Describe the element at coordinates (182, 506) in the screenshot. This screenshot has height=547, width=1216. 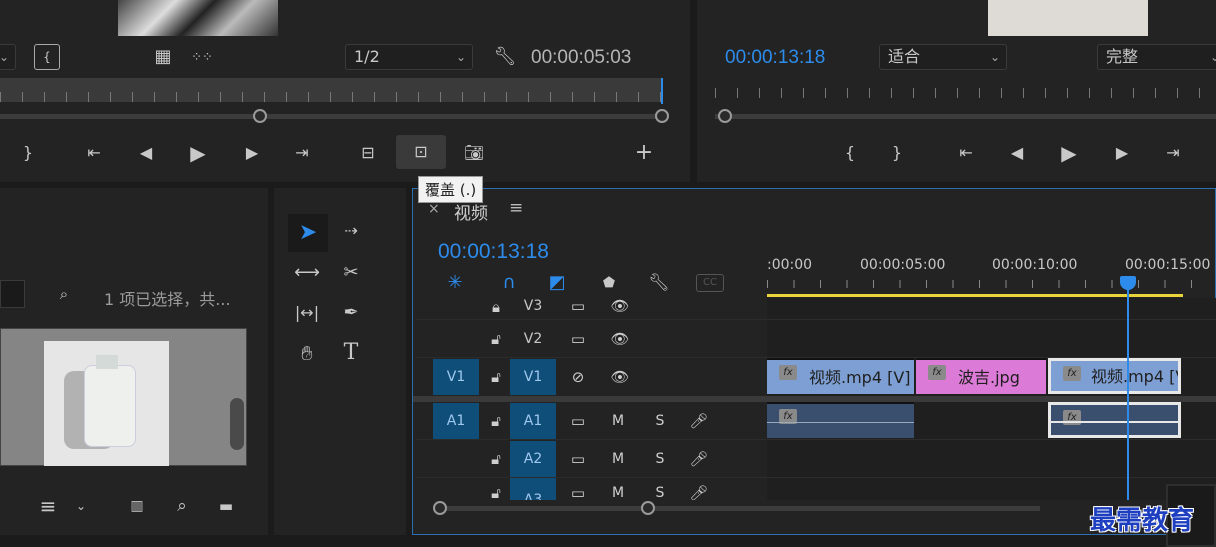
I see `search-icon: ⌕` at that location.